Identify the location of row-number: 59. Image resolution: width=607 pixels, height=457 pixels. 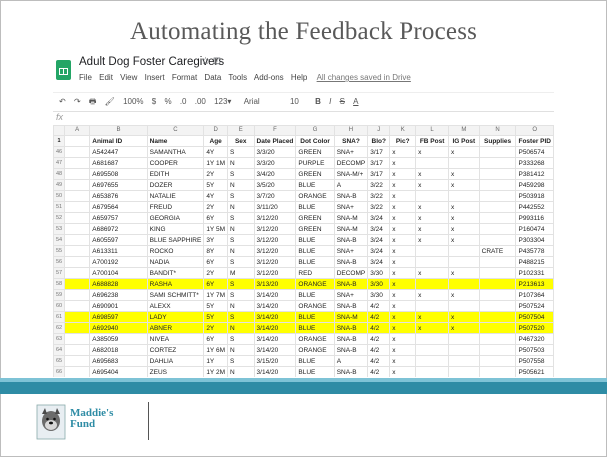
(59, 295).